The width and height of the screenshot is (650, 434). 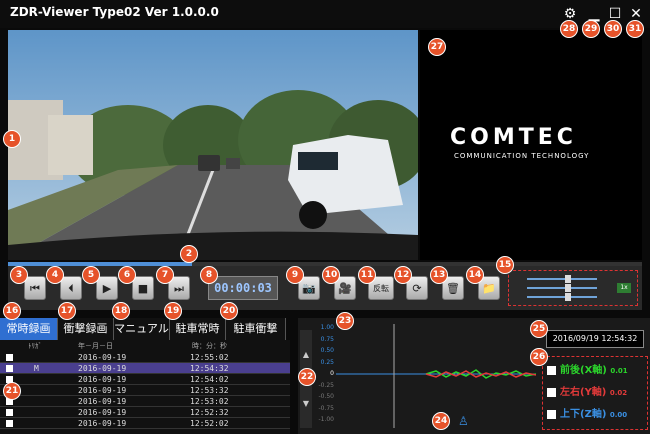 I want to click on badge-22: 22, so click(x=307, y=377).